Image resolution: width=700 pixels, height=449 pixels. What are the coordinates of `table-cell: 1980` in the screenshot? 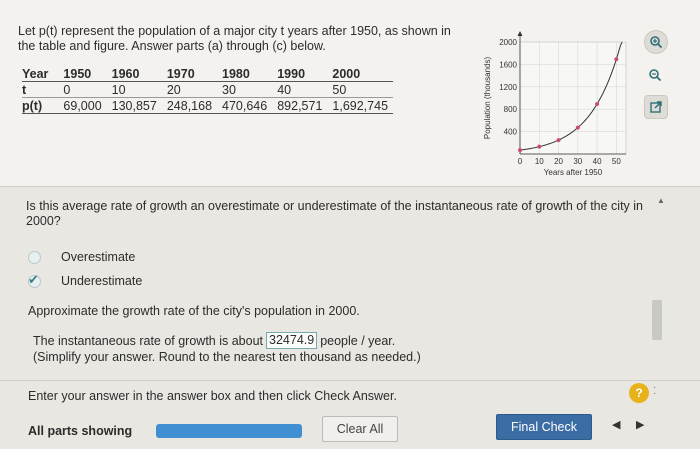 It's located at (236, 73).